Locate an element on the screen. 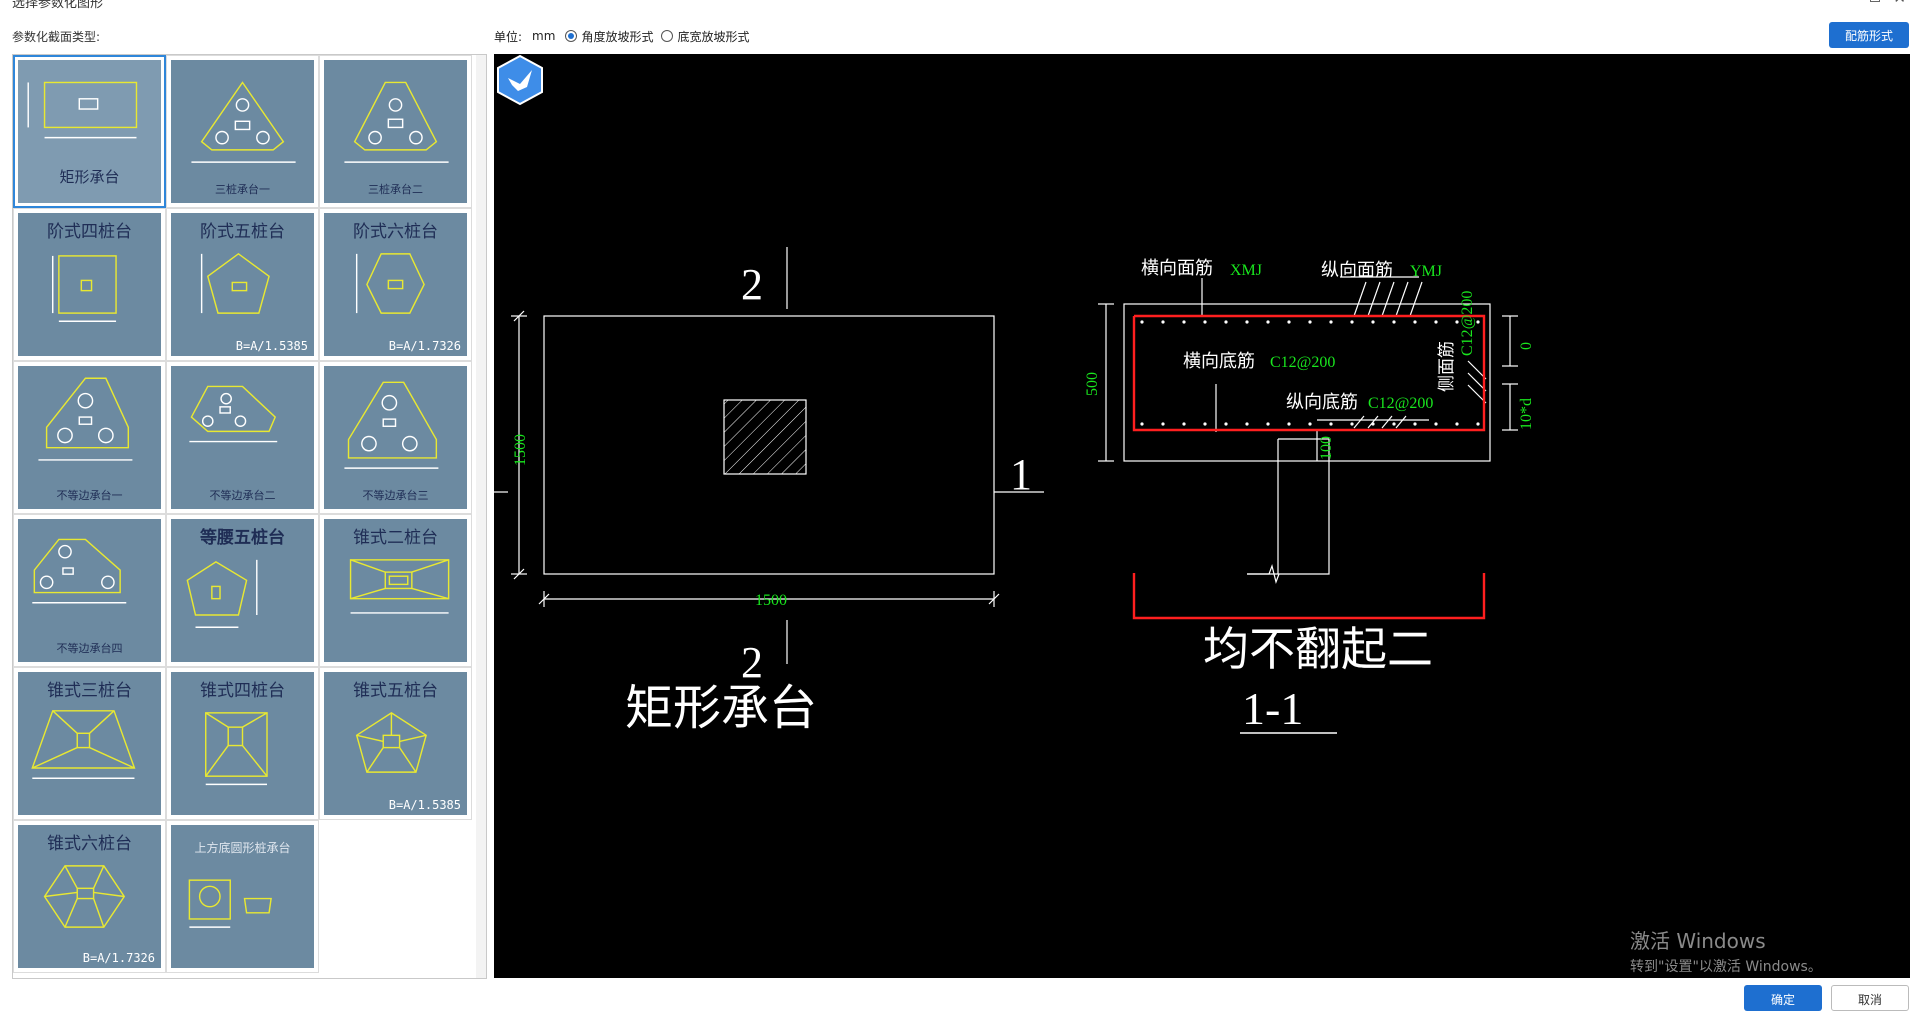 This screenshot has width=1920, height=1011. bird-navigation-icon is located at coordinates (520, 80).